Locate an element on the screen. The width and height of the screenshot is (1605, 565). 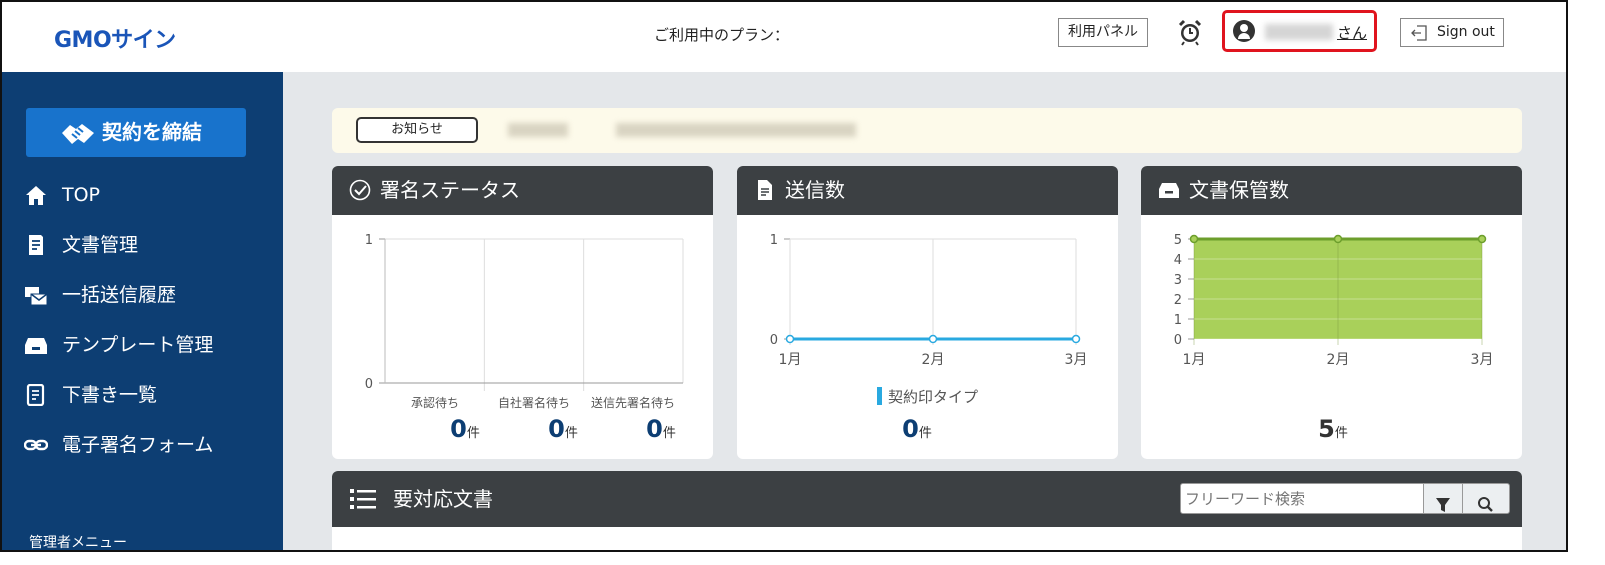
signature-status-card: 署名ステータス 01 承認待ち 自社署名待ち 送信先署名待ち 0件 0件 0件 is located at coordinates (522, 312).